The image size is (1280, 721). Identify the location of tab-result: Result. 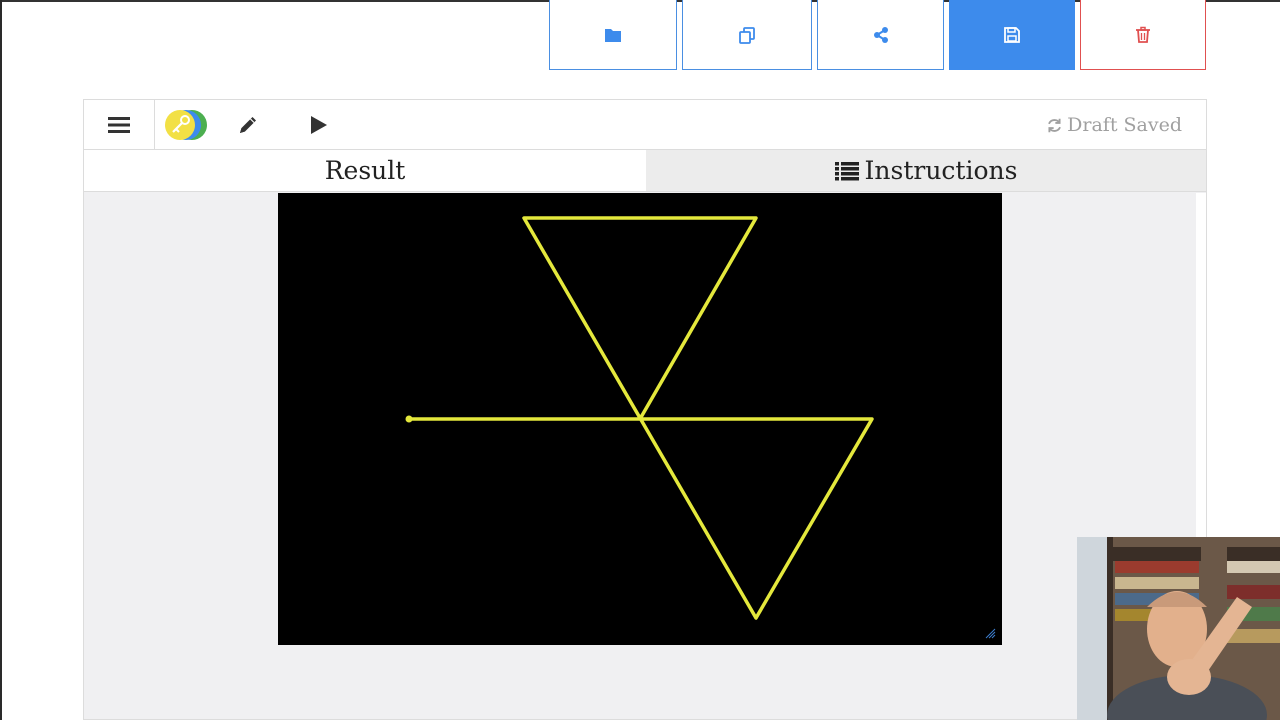
(365, 171).